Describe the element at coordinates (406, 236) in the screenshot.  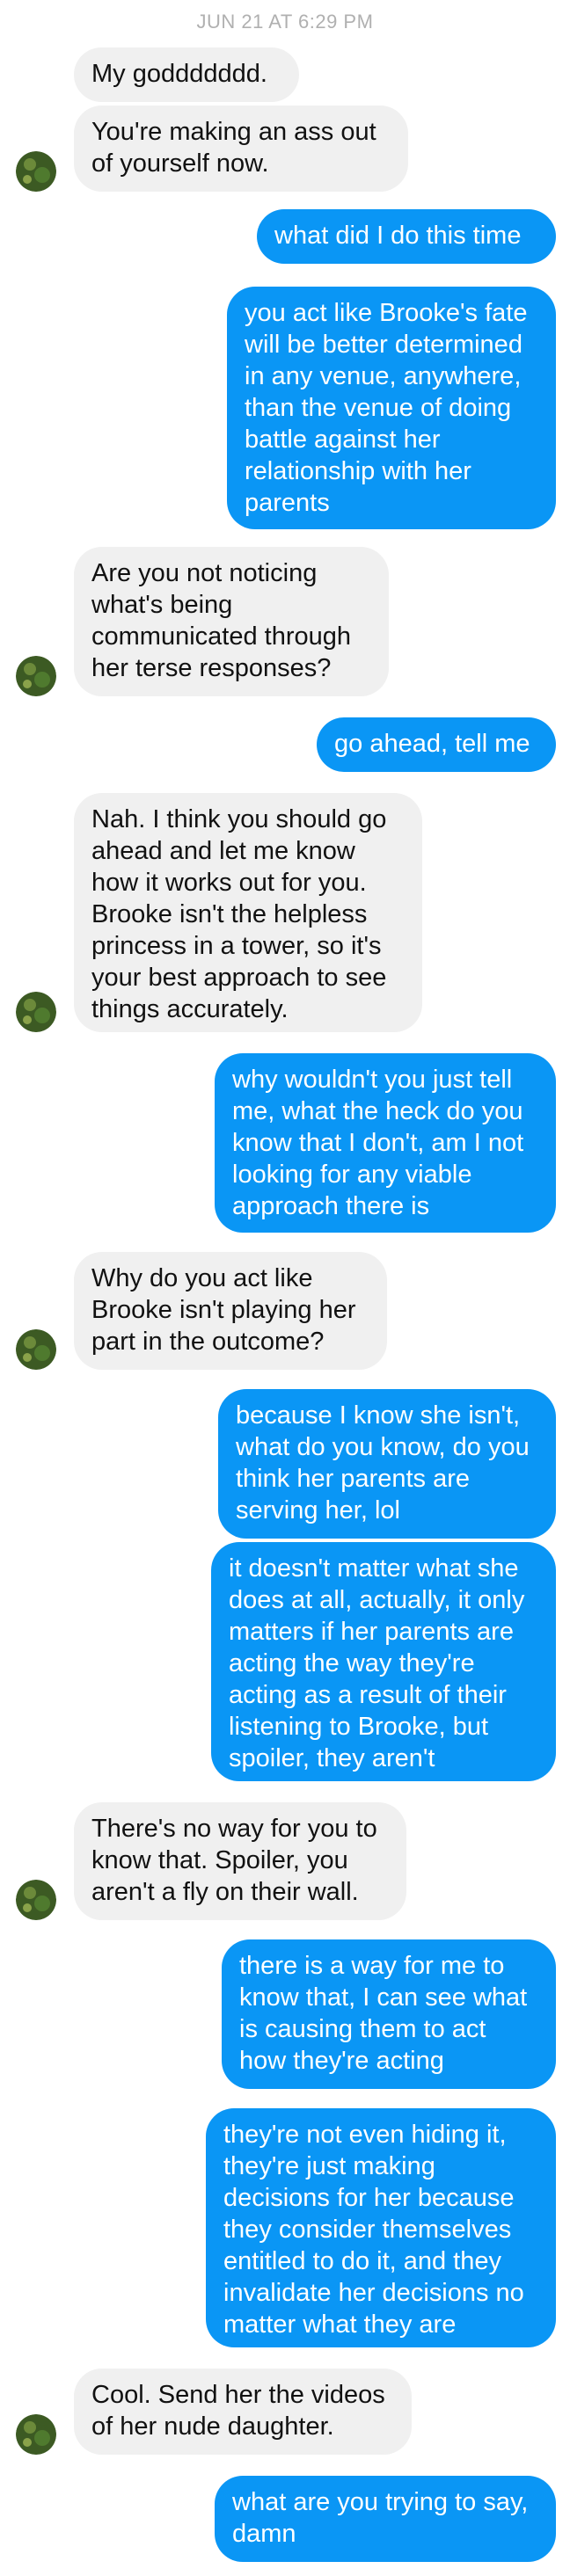
I see `outgoing-message: what did I do this time` at that location.